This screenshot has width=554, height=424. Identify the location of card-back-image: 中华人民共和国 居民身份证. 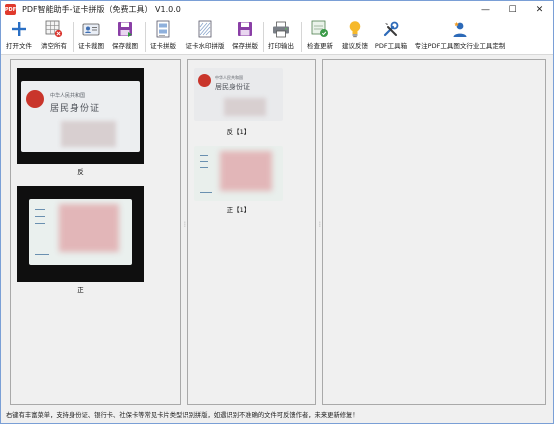
(80, 116).